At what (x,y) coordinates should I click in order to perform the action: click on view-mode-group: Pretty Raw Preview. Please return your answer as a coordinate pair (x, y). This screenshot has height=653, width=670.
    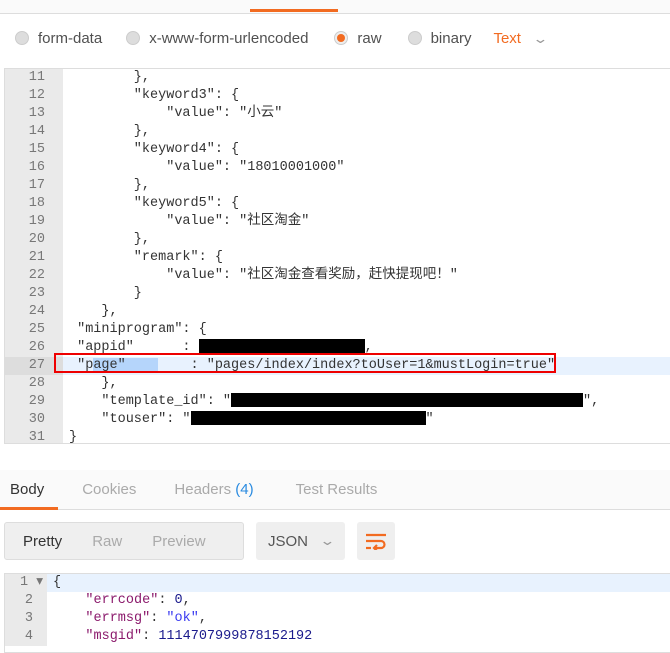
    Looking at the image, I should click on (124, 541).